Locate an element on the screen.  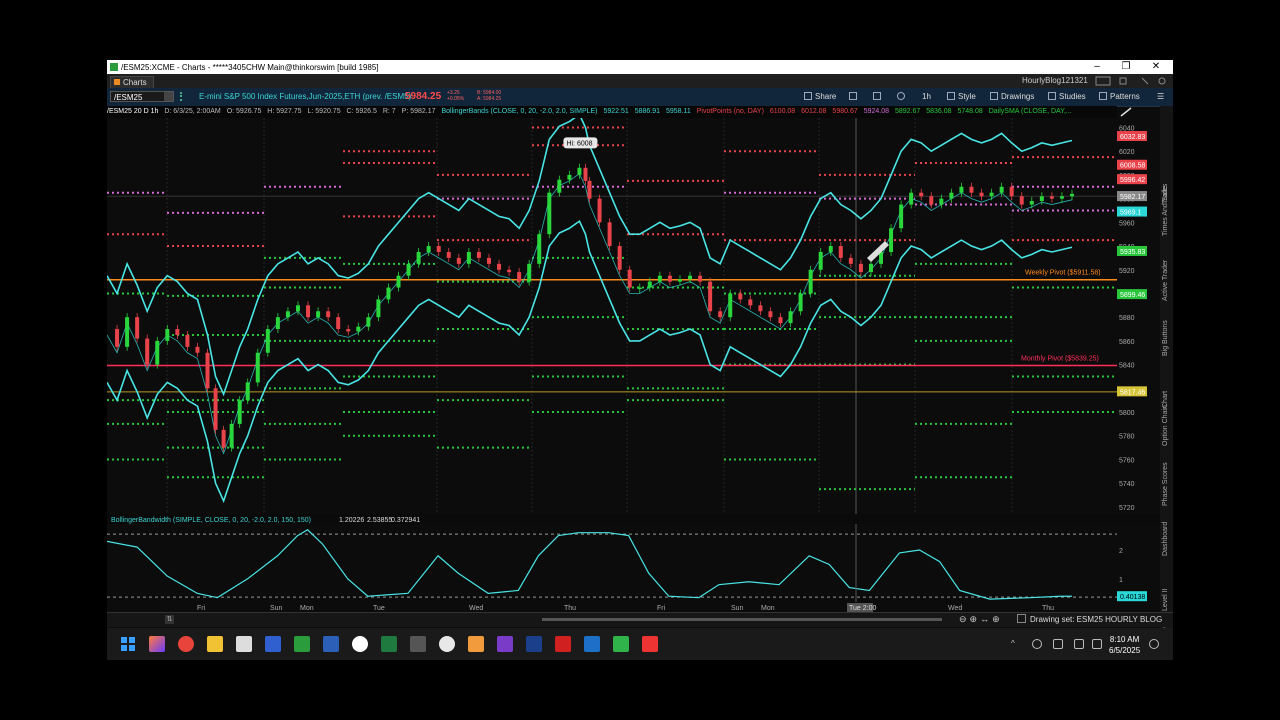
bandwidth-value: 2.53855 is located at coordinates (379, 520).